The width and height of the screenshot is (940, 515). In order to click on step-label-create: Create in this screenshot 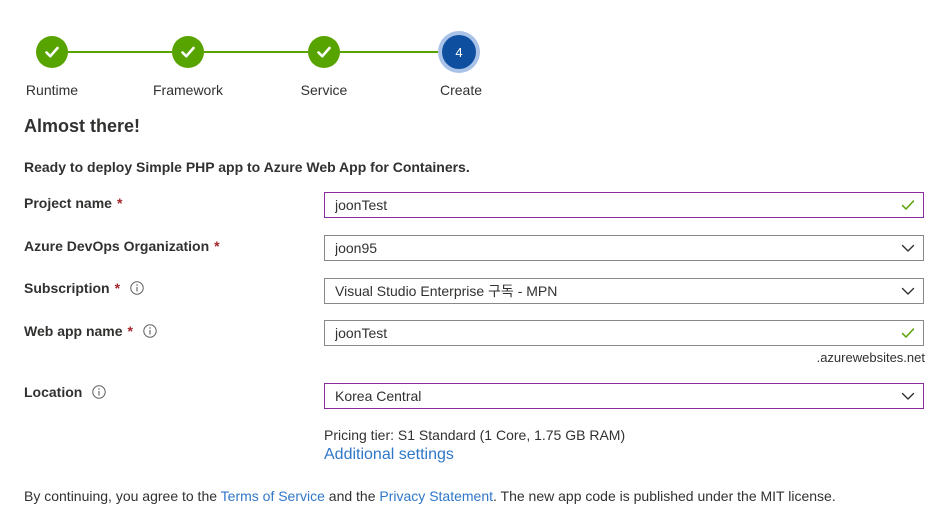, I will do `click(461, 90)`.